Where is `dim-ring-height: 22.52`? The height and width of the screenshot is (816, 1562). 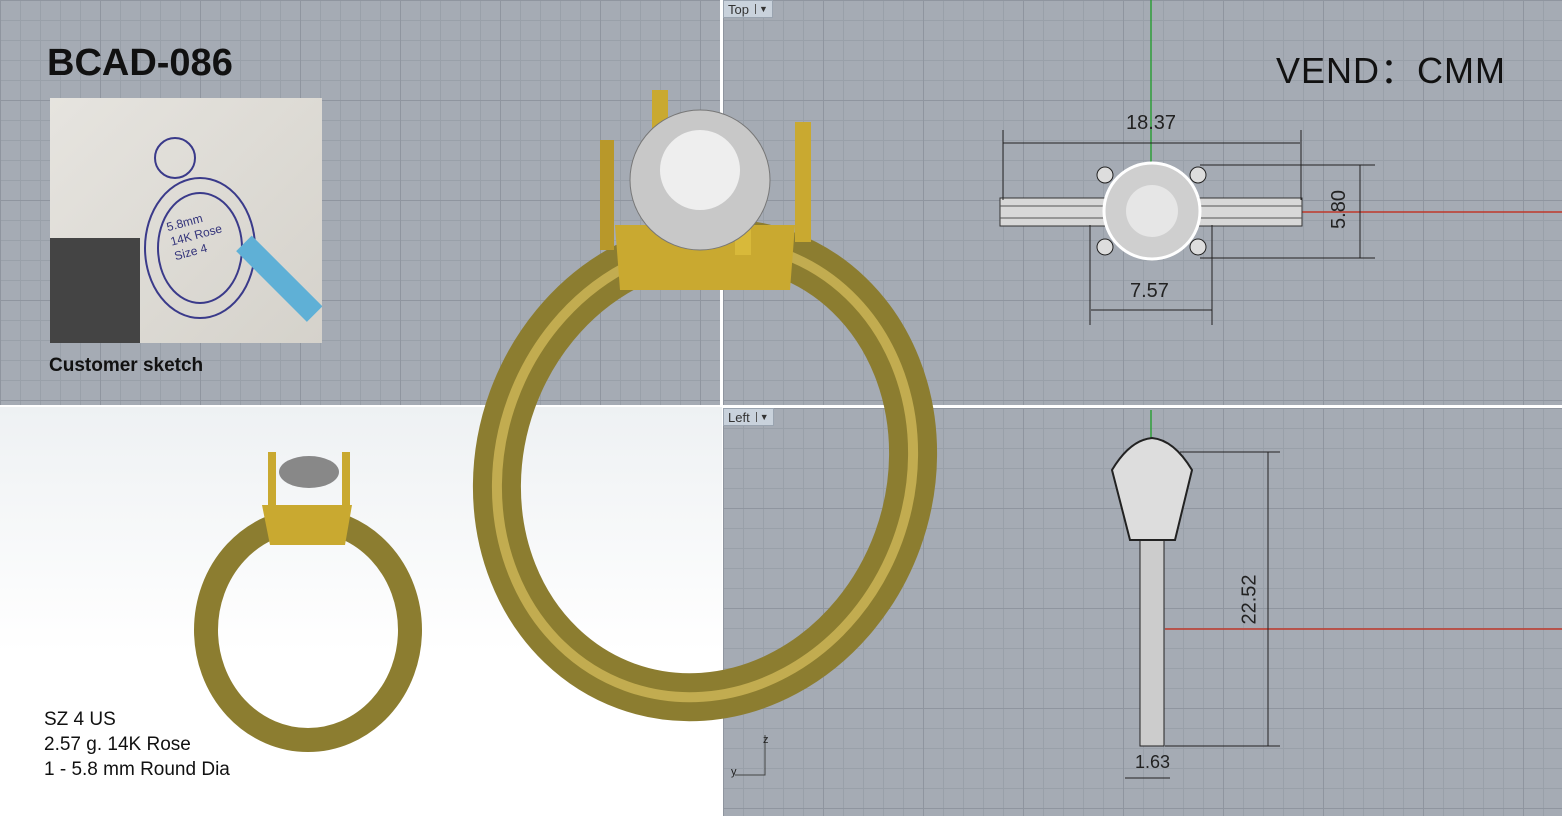 dim-ring-height: 22.52 is located at coordinates (1249, 599).